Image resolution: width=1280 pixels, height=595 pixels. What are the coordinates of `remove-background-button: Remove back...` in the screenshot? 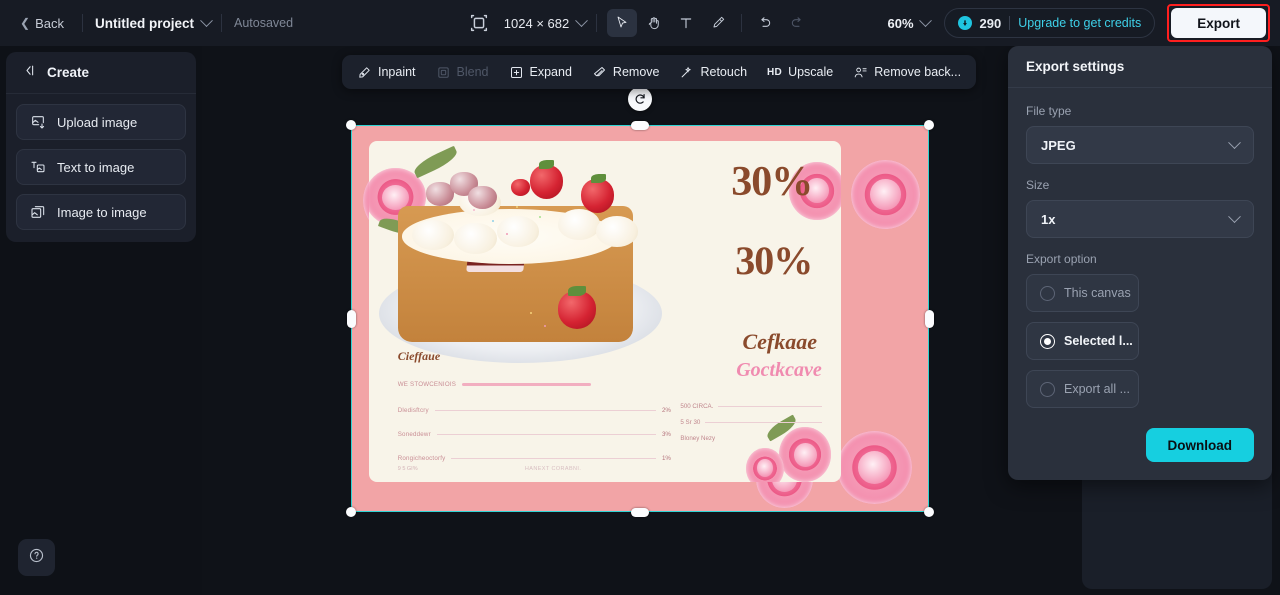 It's located at (907, 72).